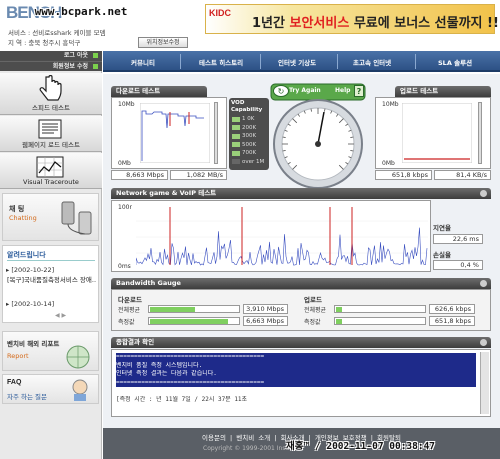  Describe the element at coordinates (139, 175) in the screenshot. I see `download-mbps-value: 8,663 Mbps` at that location.